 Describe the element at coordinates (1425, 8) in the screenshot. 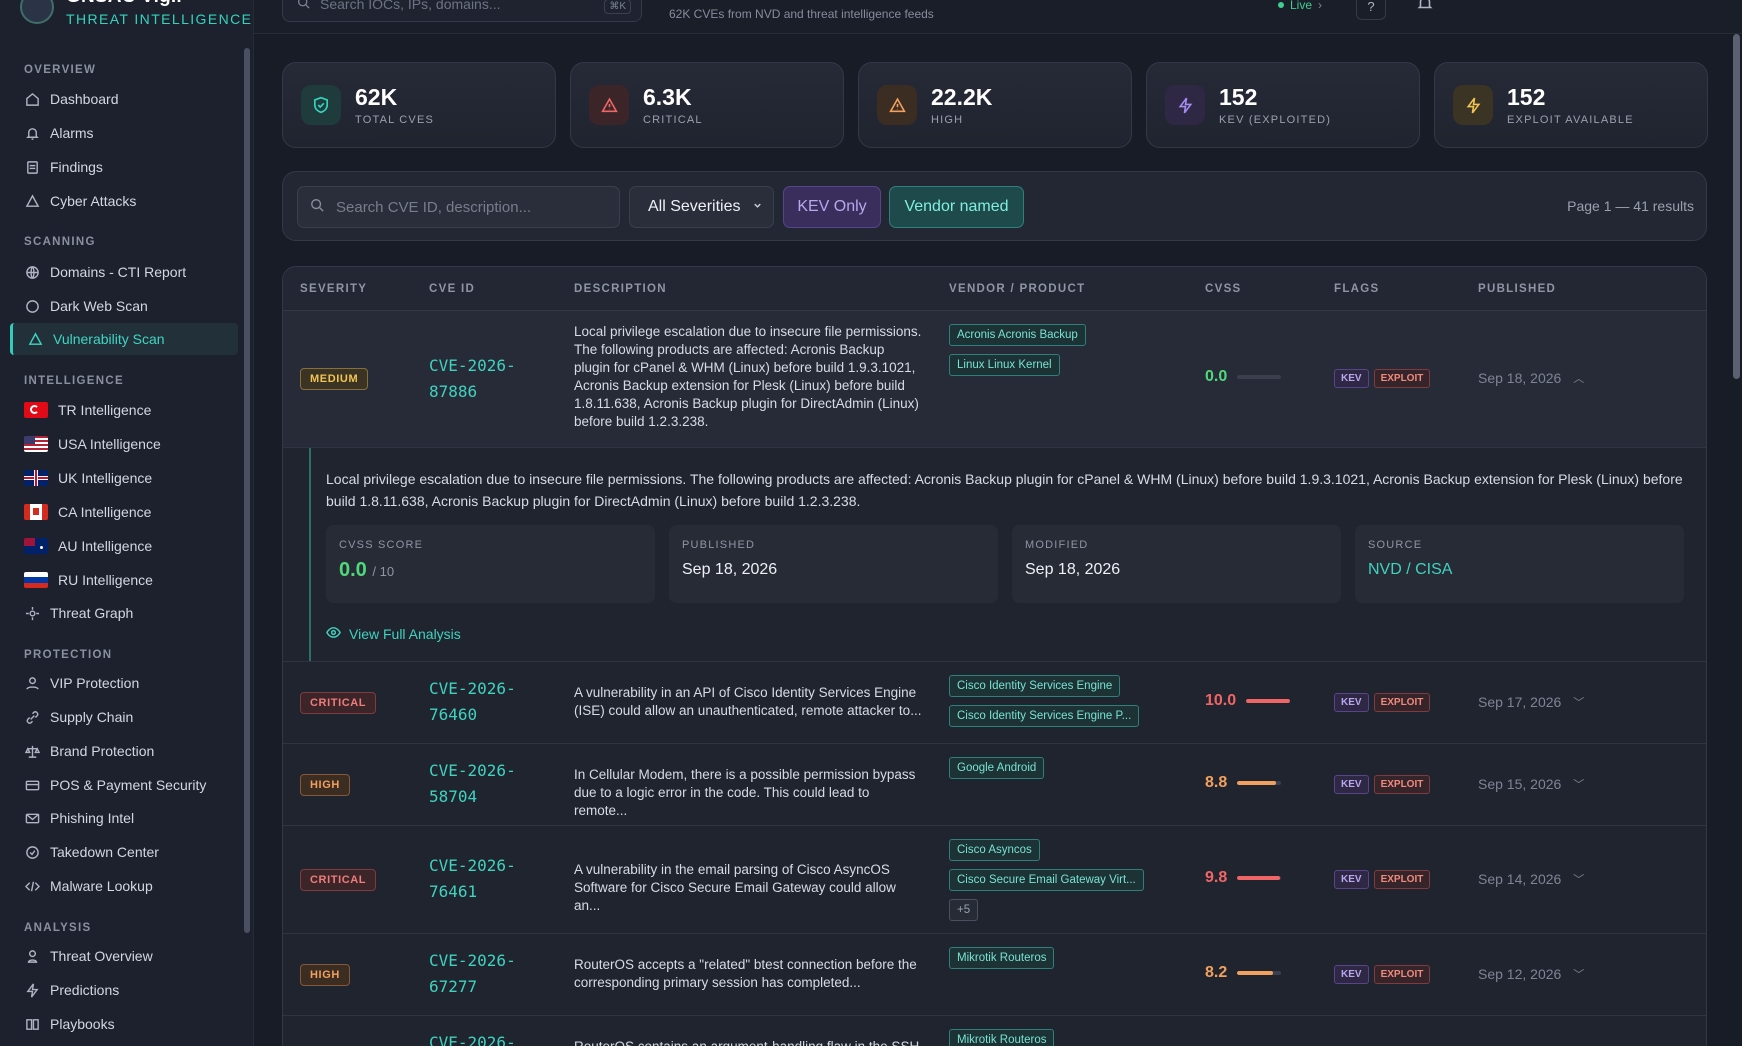

I see `notification-bell-icon` at that location.